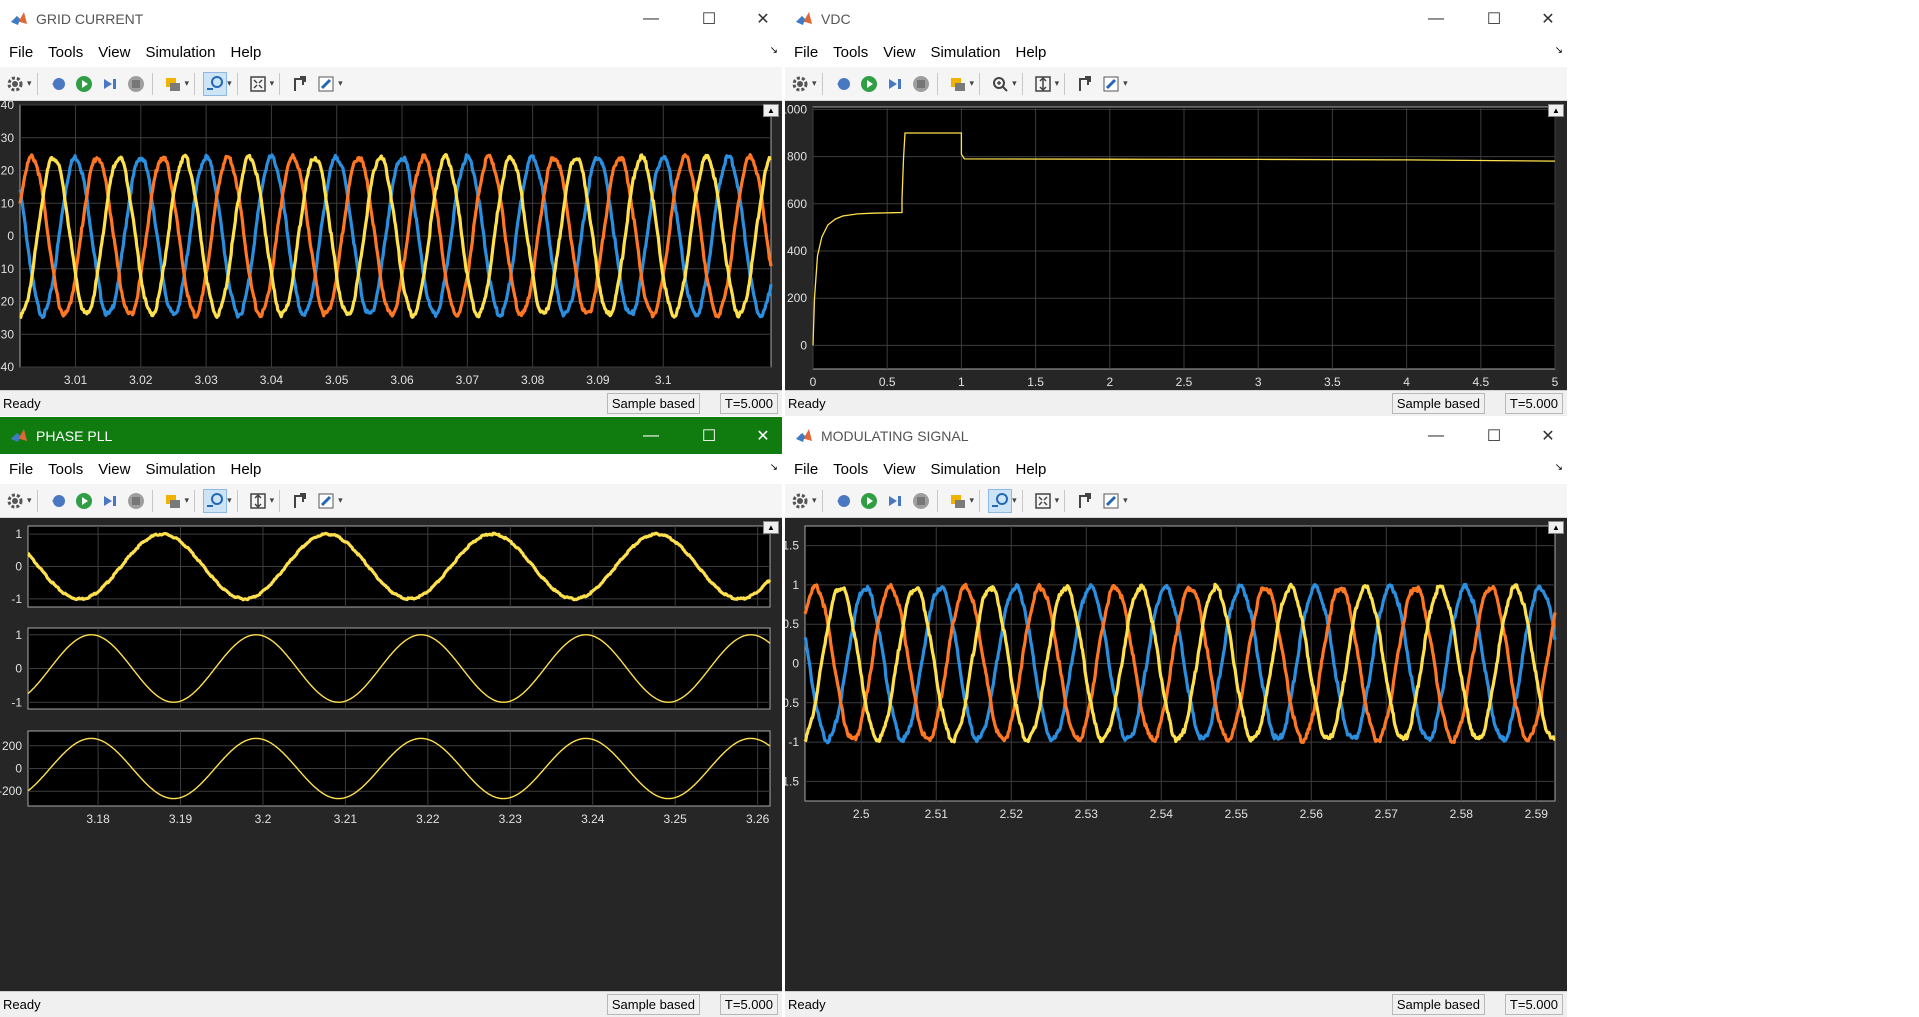  Describe the element at coordinates (1176, 435) in the screenshot. I see `title-bar: MODULATING SIGNAL — ☐ ✕` at that location.